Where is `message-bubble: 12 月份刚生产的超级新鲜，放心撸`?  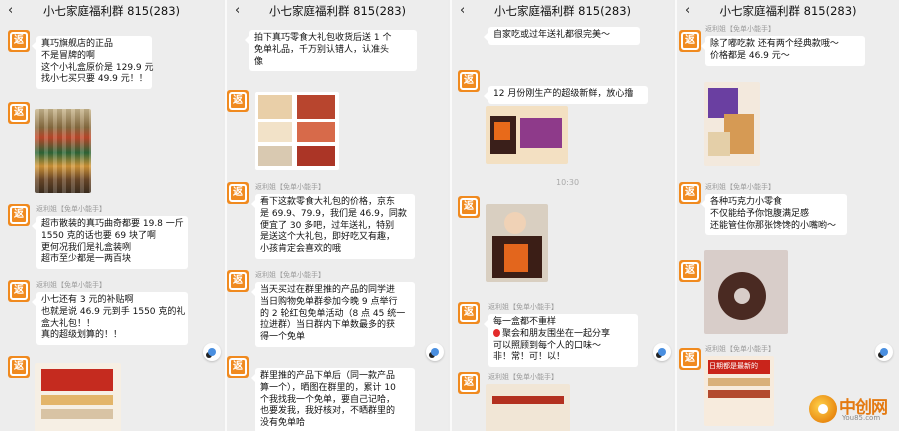 message-bubble: 12 月份刚生产的超级新鲜，放心撸 is located at coordinates (566, 95).